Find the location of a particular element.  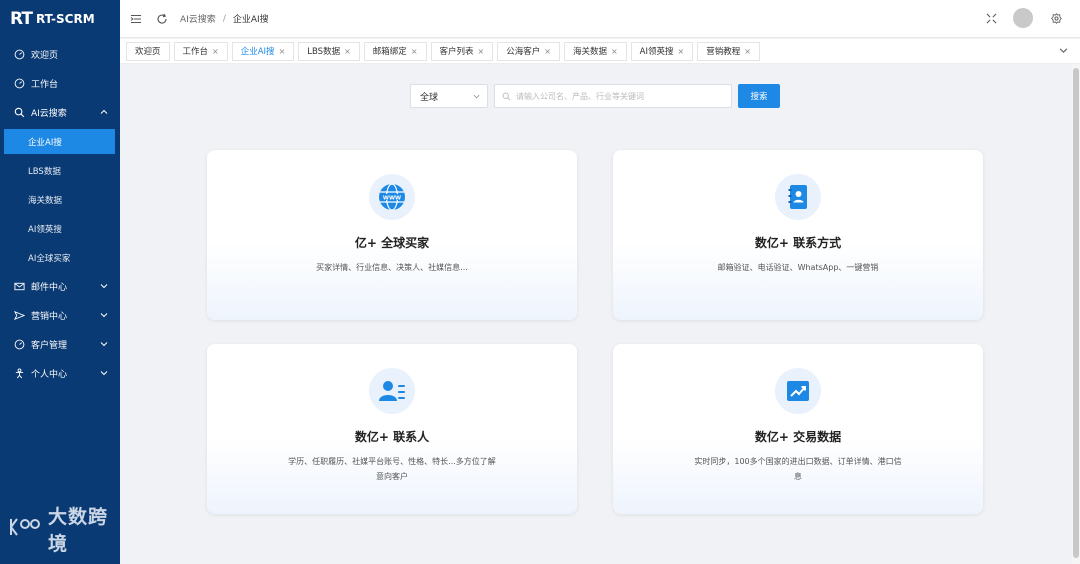

search-input is located at coordinates (616, 96).